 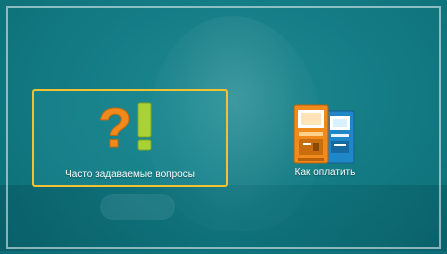 I want to click on faq-label: Часто задаваемые вопросы, so click(x=130, y=174).